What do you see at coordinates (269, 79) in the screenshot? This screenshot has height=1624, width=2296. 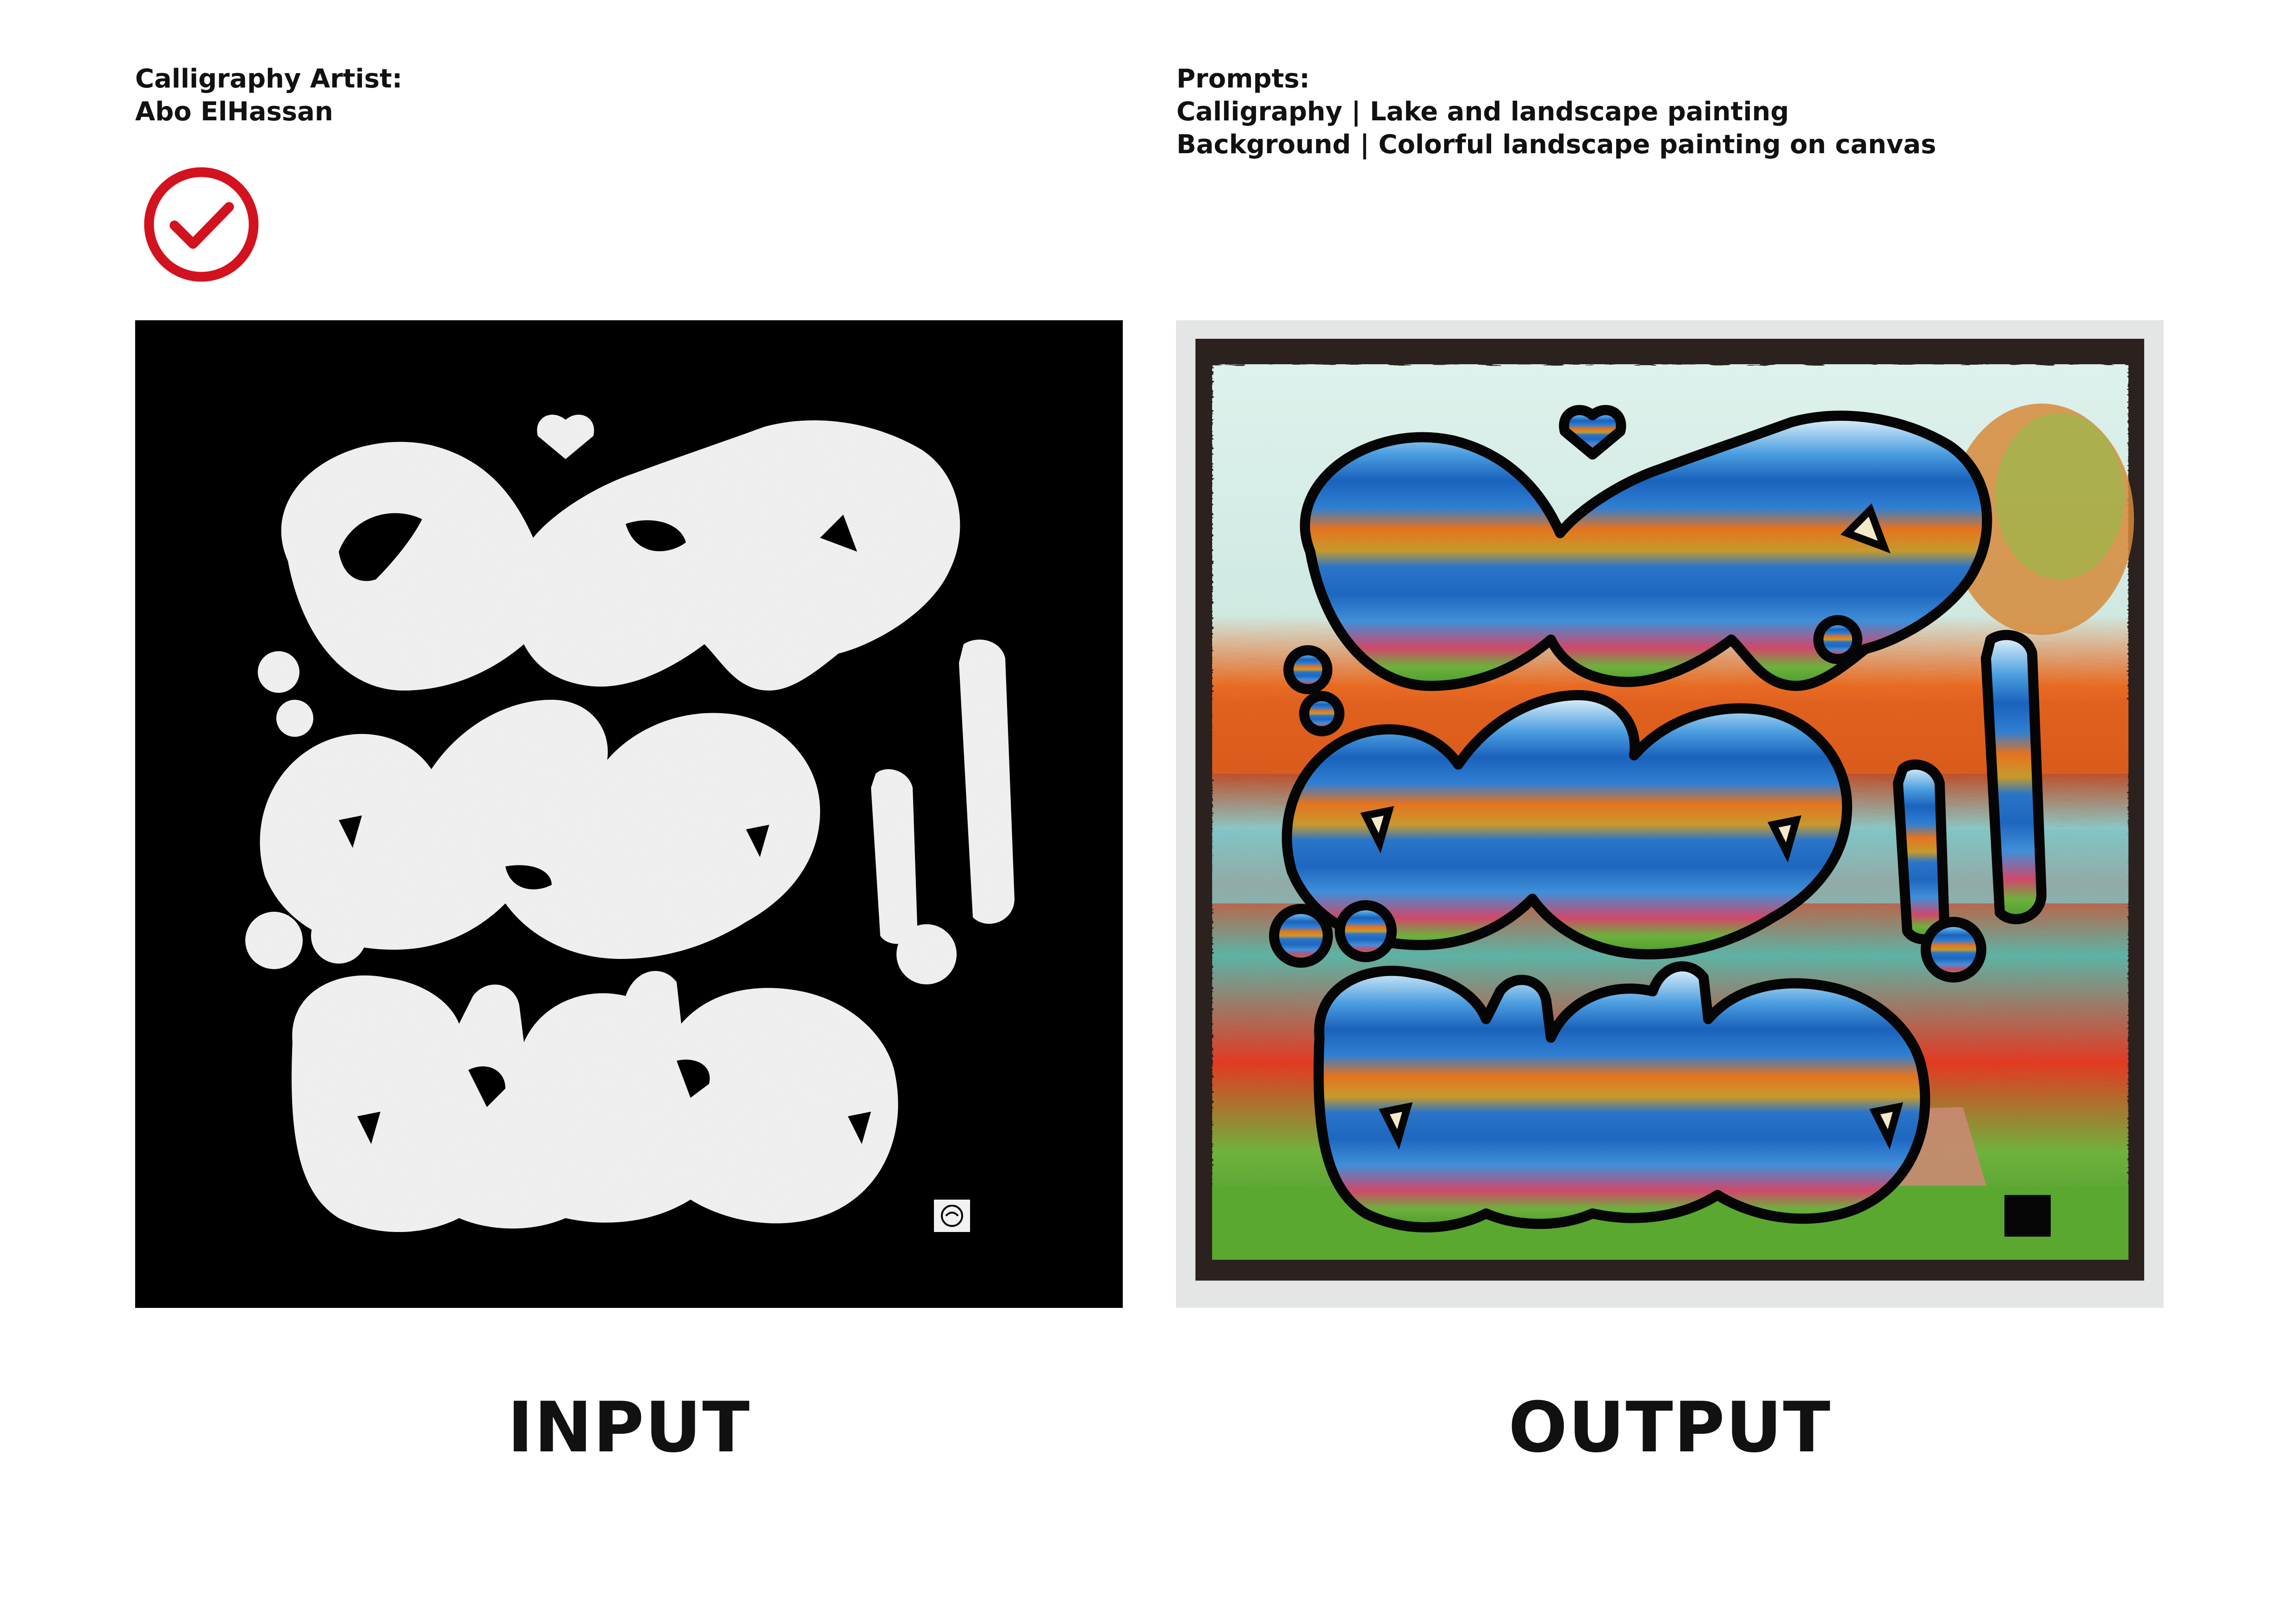 I see `artist-heading: Calligraphy Artist:` at bounding box center [269, 79].